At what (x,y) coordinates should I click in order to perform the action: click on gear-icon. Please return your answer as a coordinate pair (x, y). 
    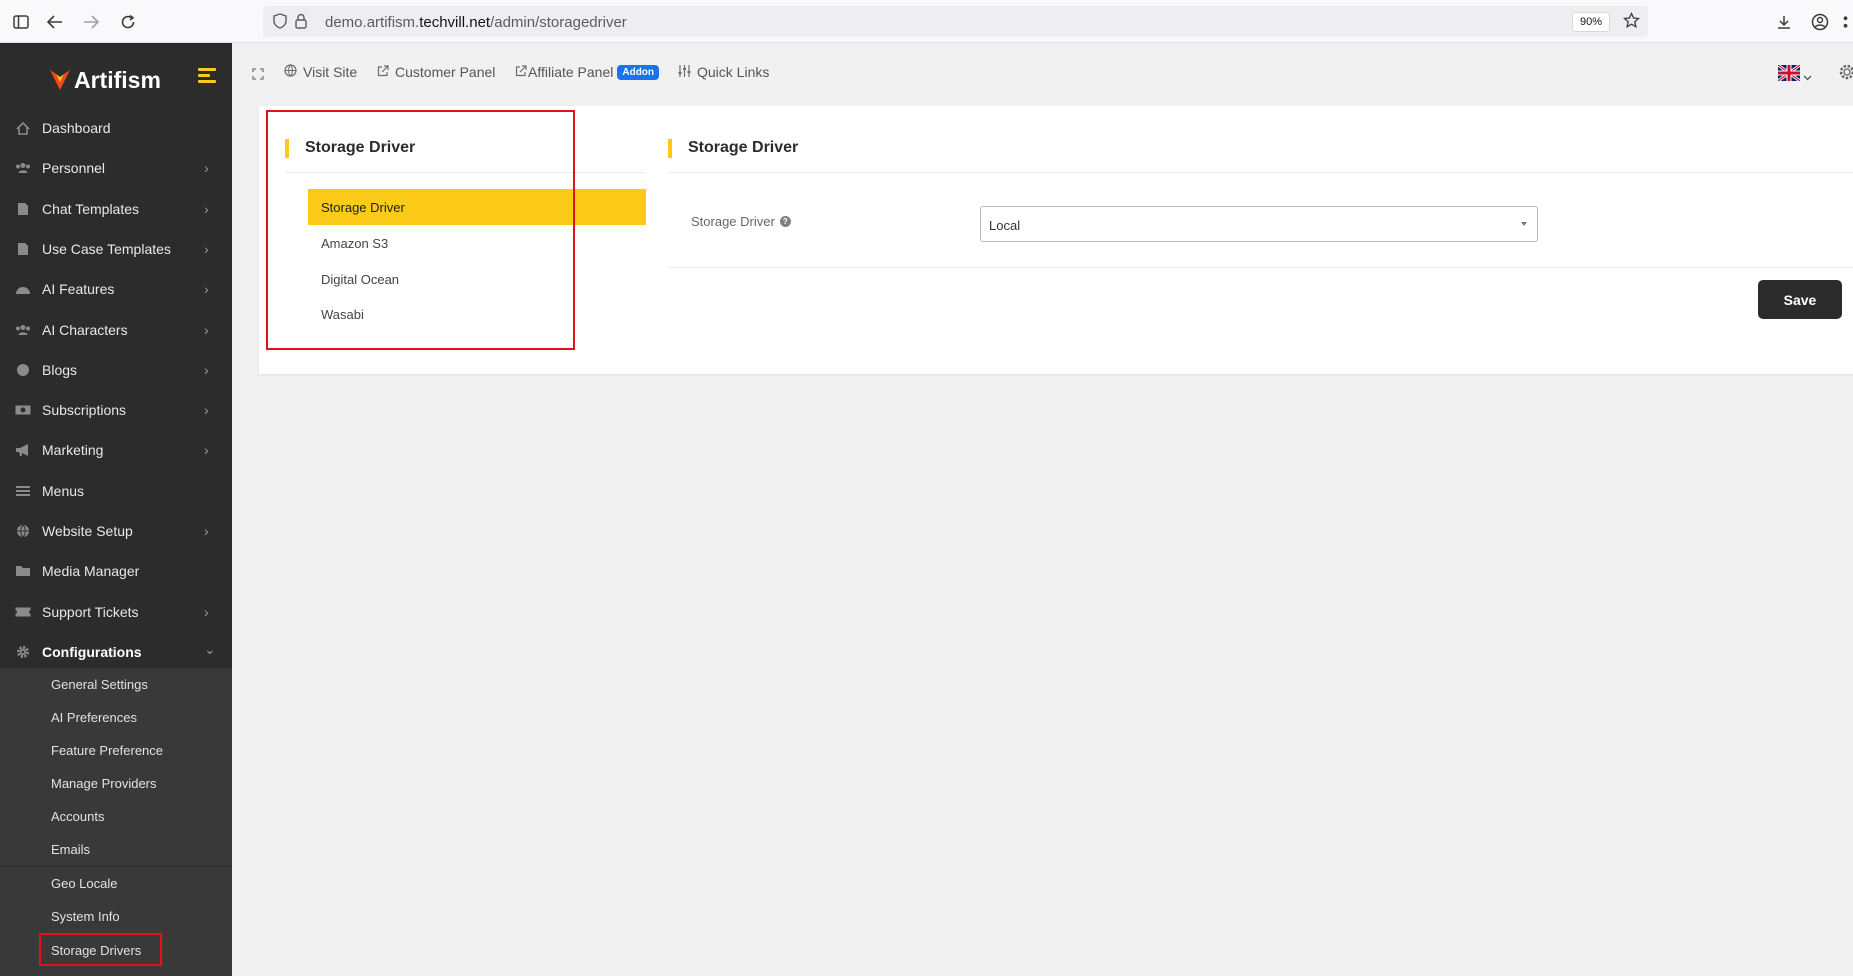
    Looking at the image, I should click on (23, 652).